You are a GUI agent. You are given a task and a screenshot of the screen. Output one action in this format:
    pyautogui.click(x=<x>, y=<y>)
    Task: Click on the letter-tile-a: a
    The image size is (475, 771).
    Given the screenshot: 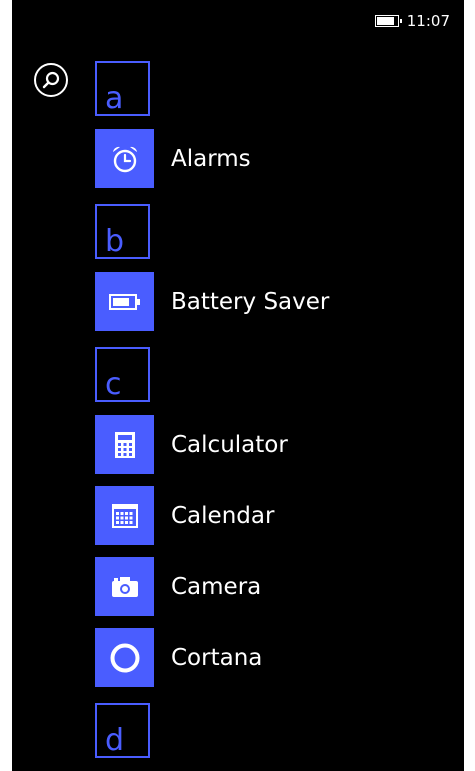 What is the action you would take?
    pyautogui.click(x=122, y=88)
    